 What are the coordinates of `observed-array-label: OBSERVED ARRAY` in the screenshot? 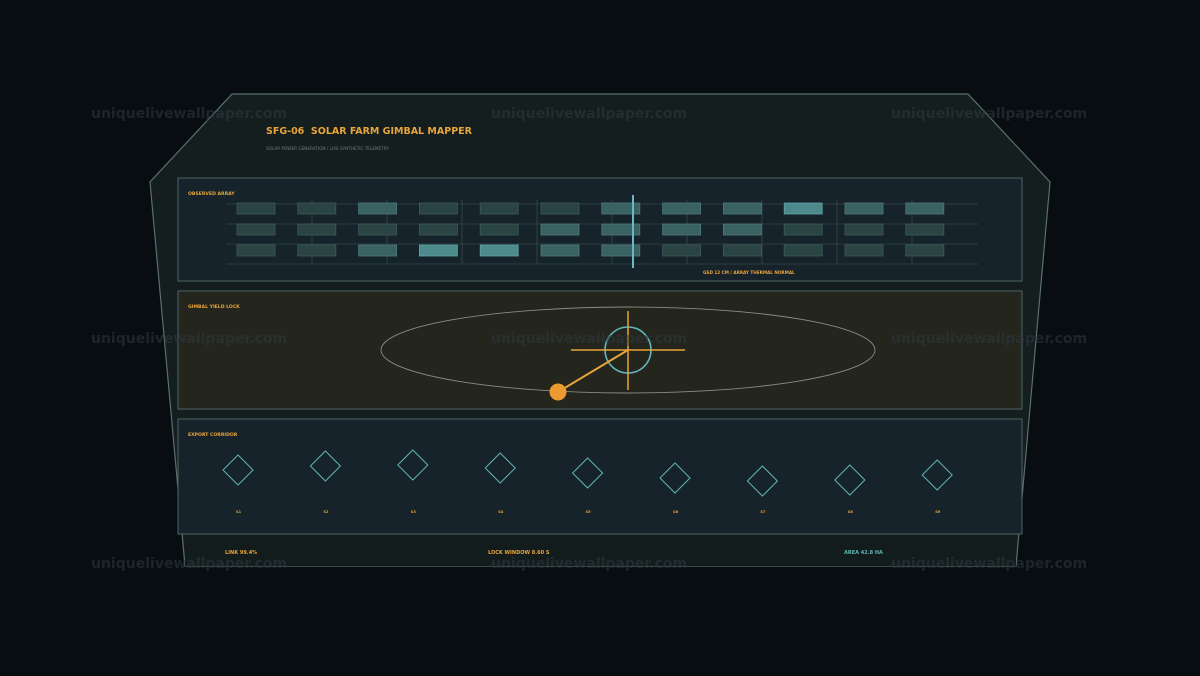 It's located at (211, 194).